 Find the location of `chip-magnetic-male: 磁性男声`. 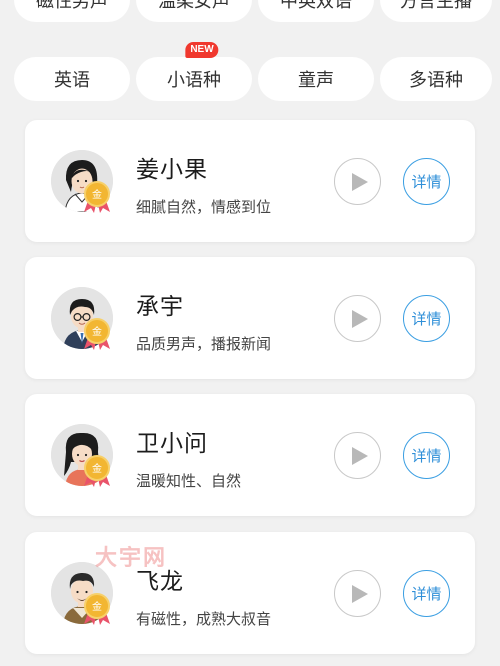

chip-magnetic-male: 磁性男声 is located at coordinates (72, 11).